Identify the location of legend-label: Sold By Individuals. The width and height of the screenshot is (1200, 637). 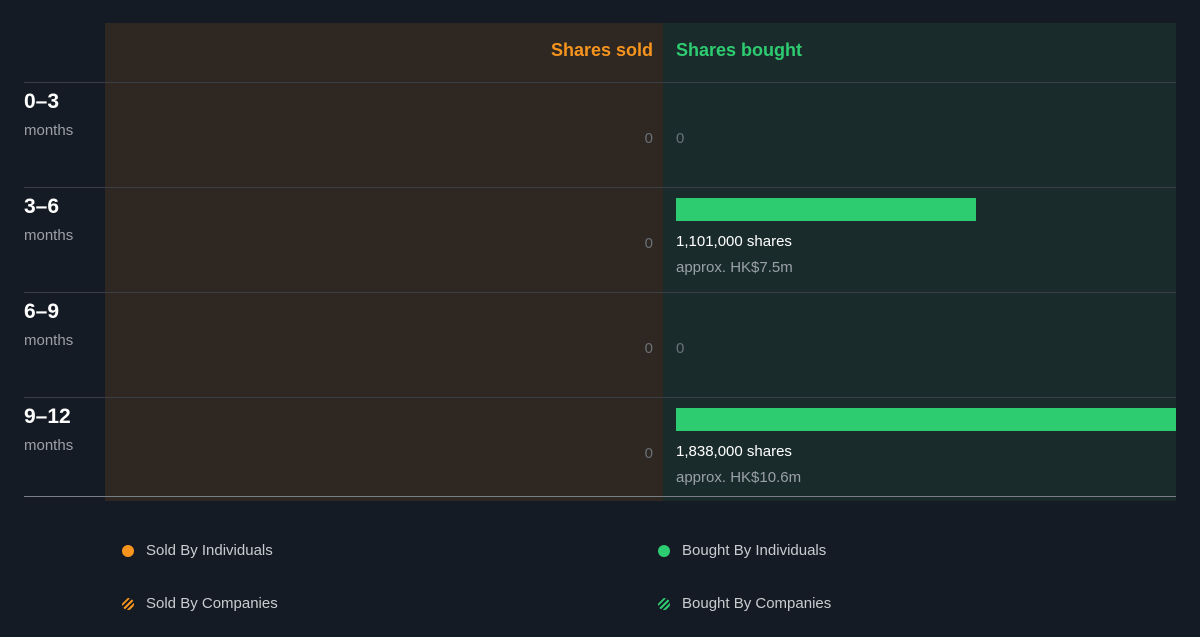
(209, 550).